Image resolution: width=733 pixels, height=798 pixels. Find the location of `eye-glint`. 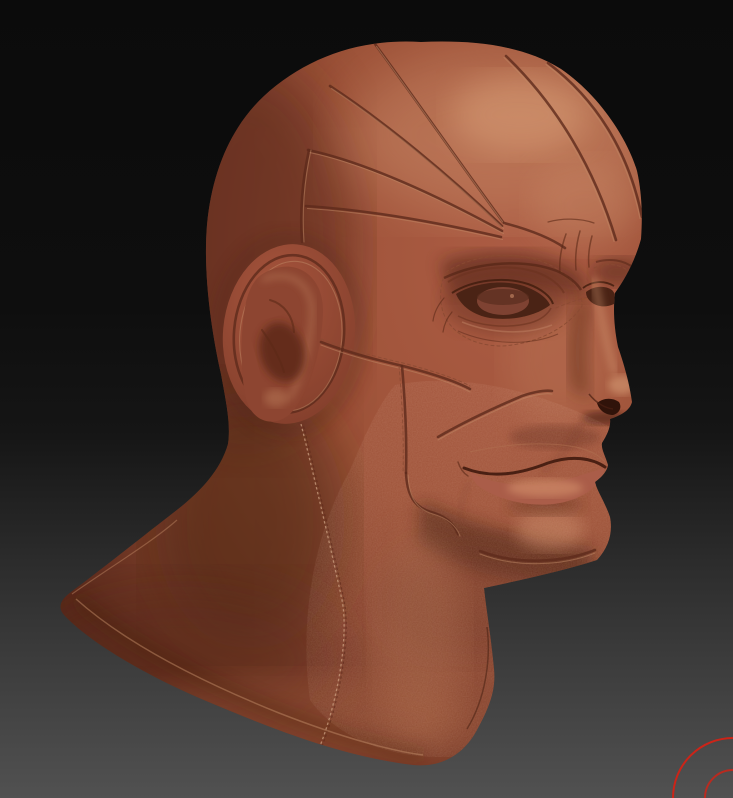

eye-glint is located at coordinates (512, 296).